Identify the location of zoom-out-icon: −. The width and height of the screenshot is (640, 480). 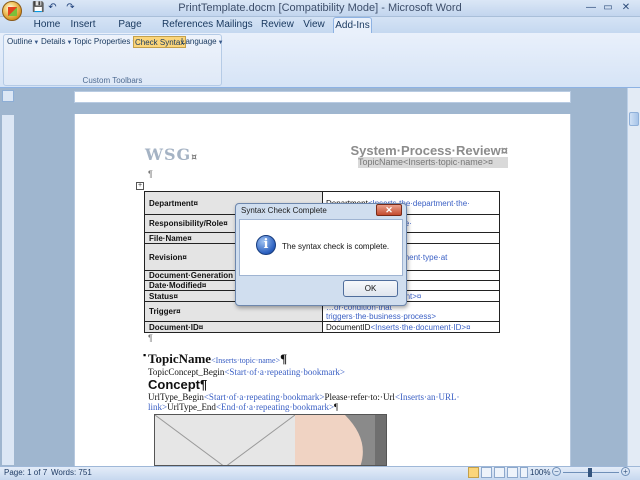
(556, 471).